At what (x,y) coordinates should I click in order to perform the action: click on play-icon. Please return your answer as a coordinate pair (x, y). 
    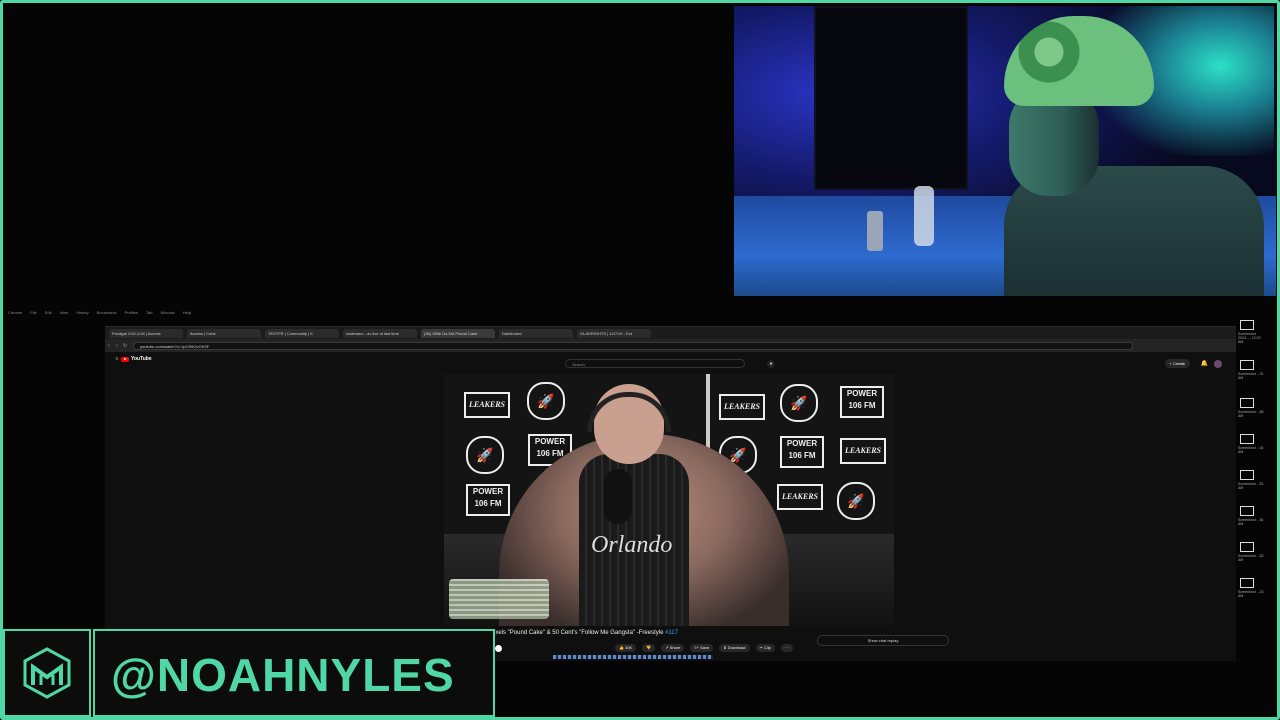
    Looking at the image, I should click on (498, 648).